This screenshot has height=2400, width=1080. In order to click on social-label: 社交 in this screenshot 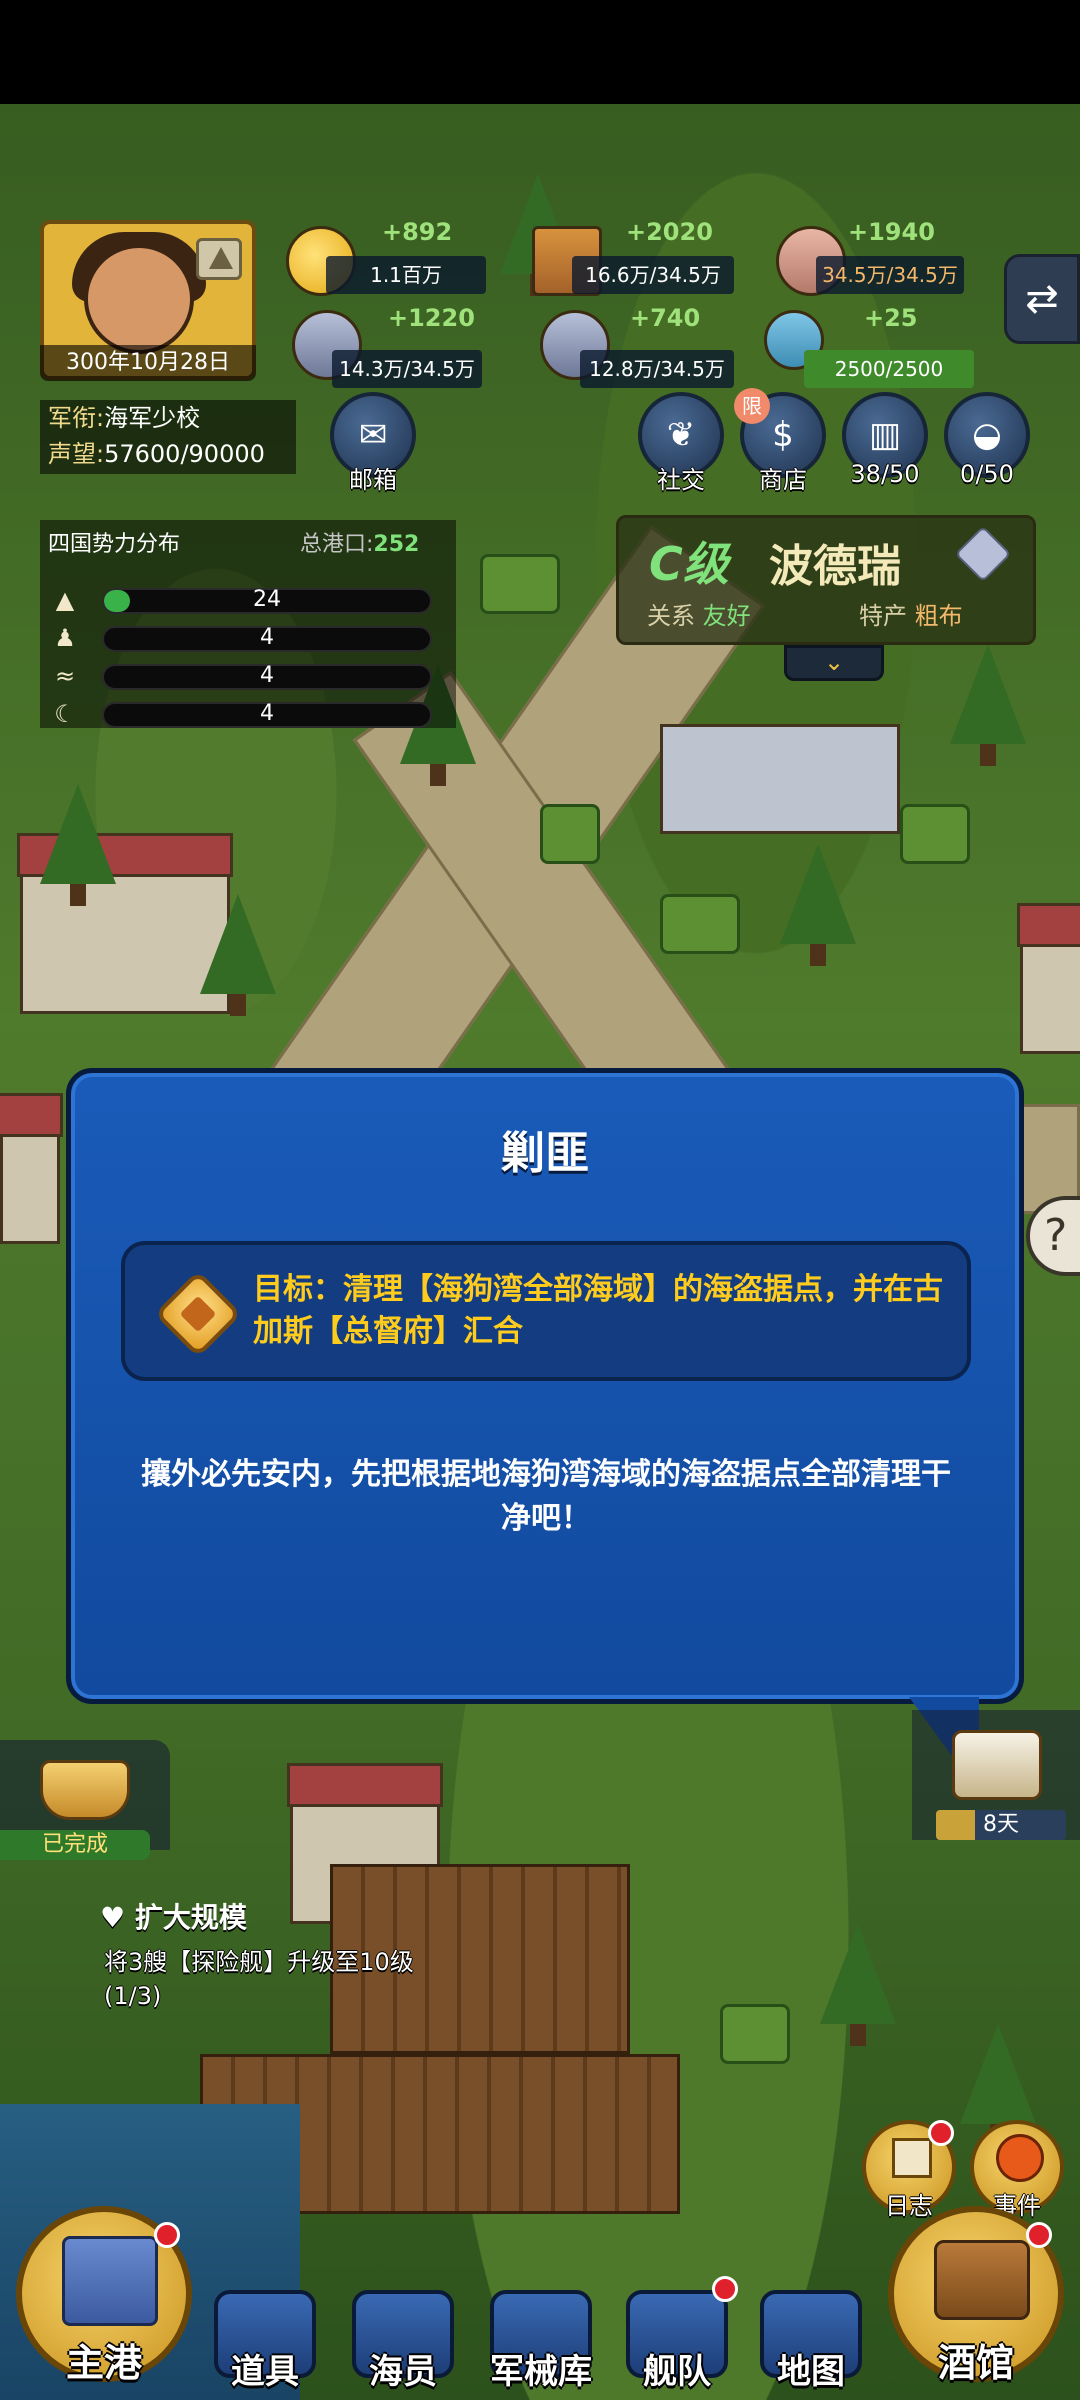, I will do `click(681, 480)`.